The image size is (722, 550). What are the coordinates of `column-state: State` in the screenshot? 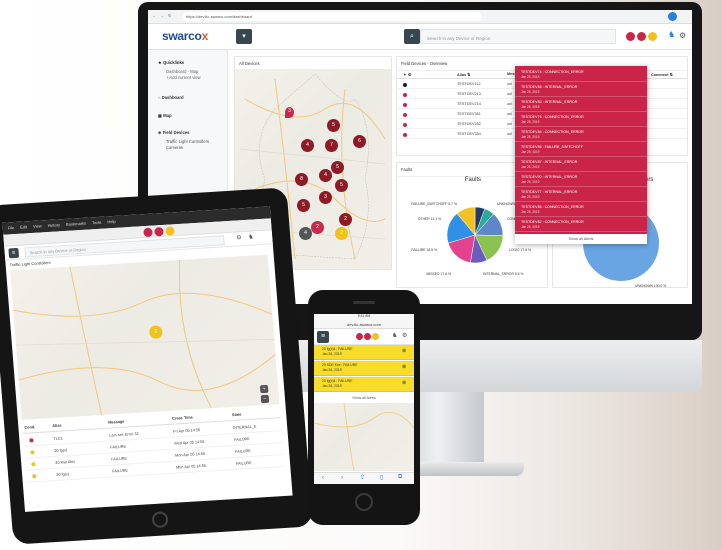 It's located at (237, 415).